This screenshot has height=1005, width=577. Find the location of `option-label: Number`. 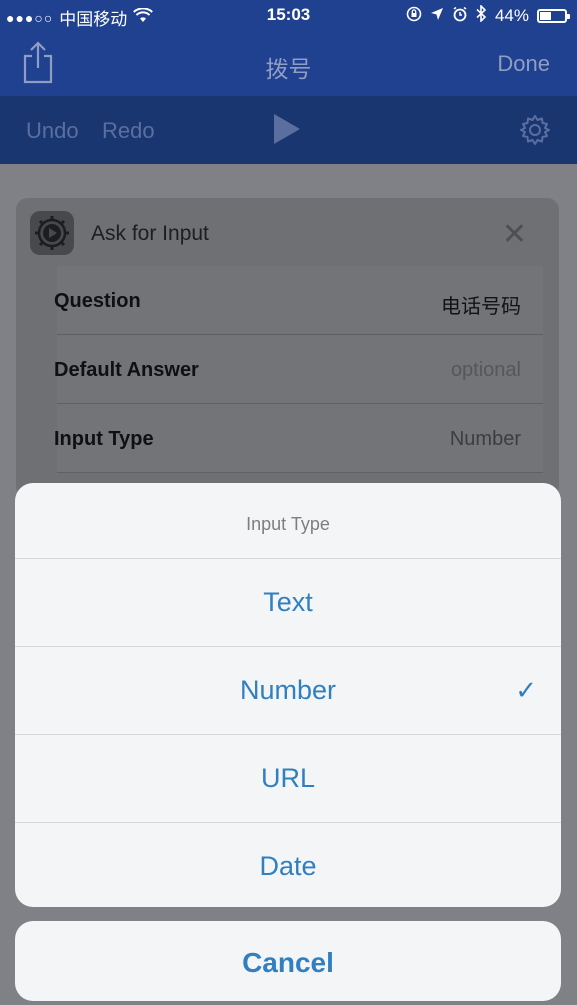

option-label: Number is located at coordinates (288, 690).